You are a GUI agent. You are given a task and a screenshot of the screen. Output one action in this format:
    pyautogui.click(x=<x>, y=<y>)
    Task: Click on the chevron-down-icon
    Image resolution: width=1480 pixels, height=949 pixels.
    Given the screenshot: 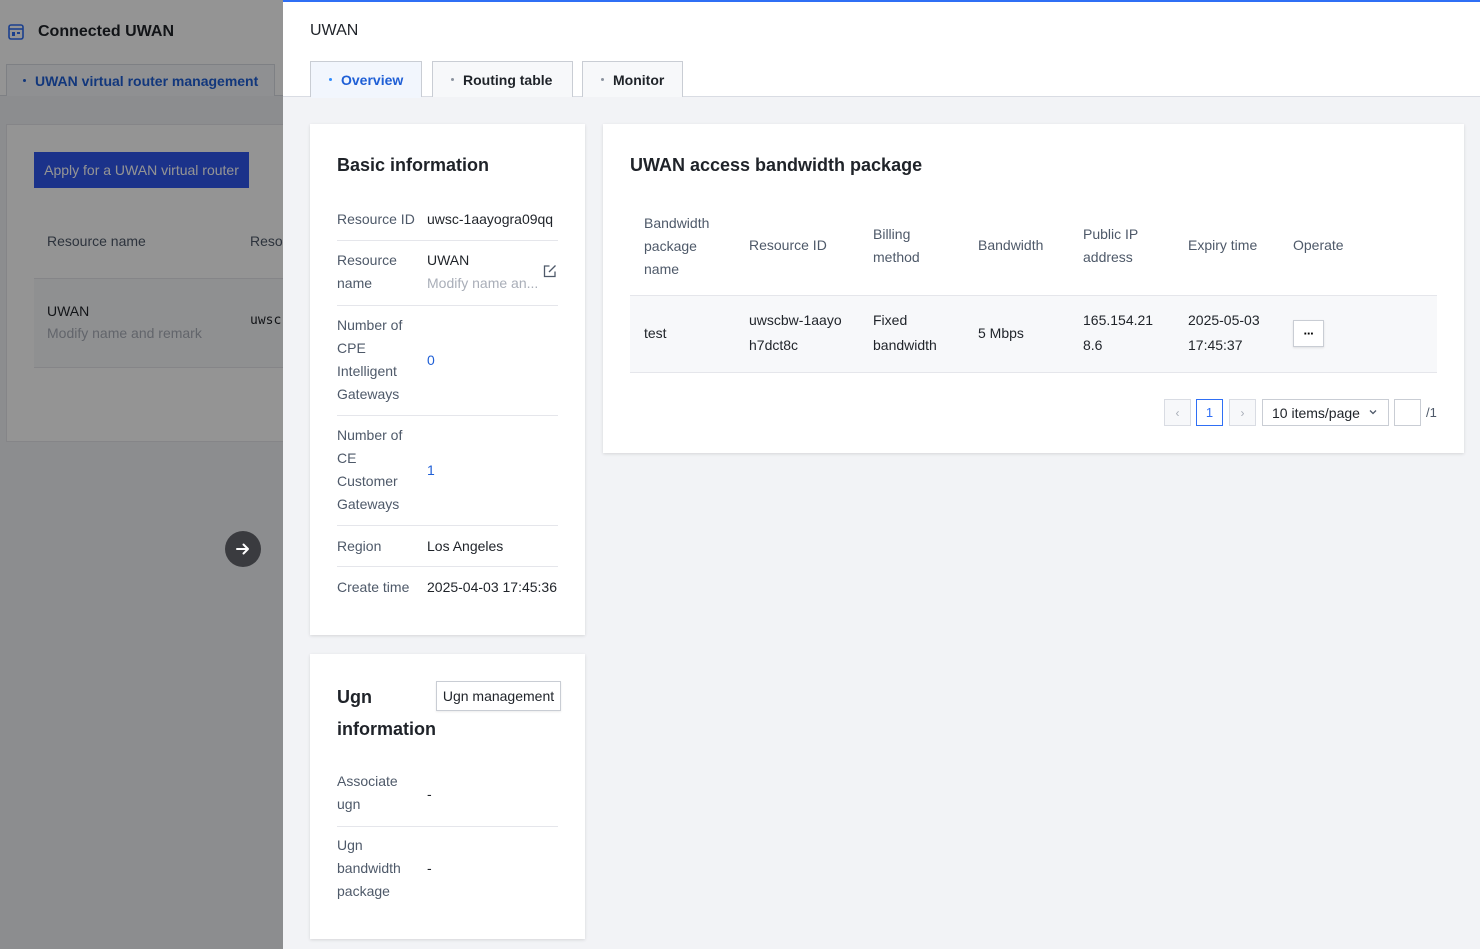 What is the action you would take?
    pyautogui.click(x=1373, y=412)
    